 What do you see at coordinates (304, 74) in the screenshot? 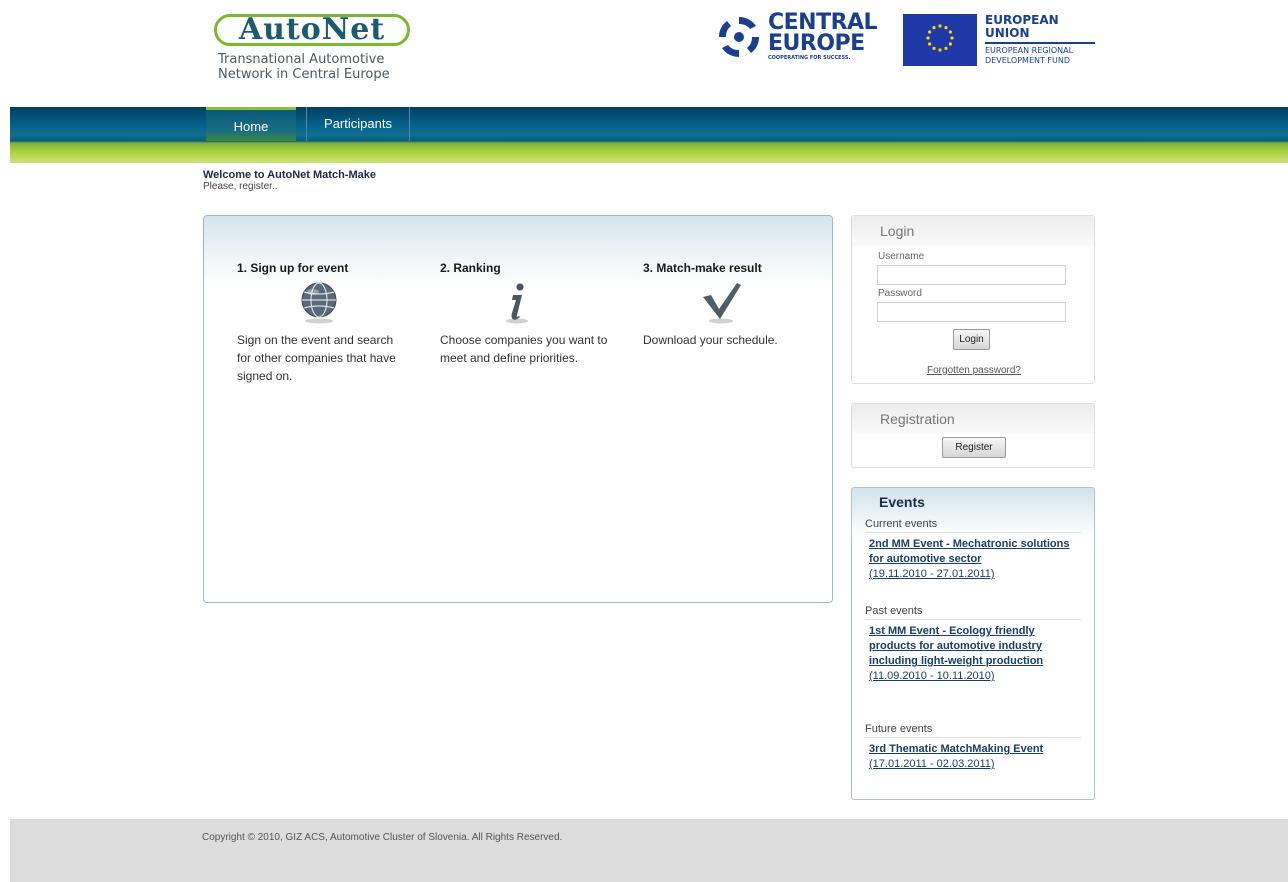
I see `logo-subtitle-line2: Network in Central Europe` at bounding box center [304, 74].